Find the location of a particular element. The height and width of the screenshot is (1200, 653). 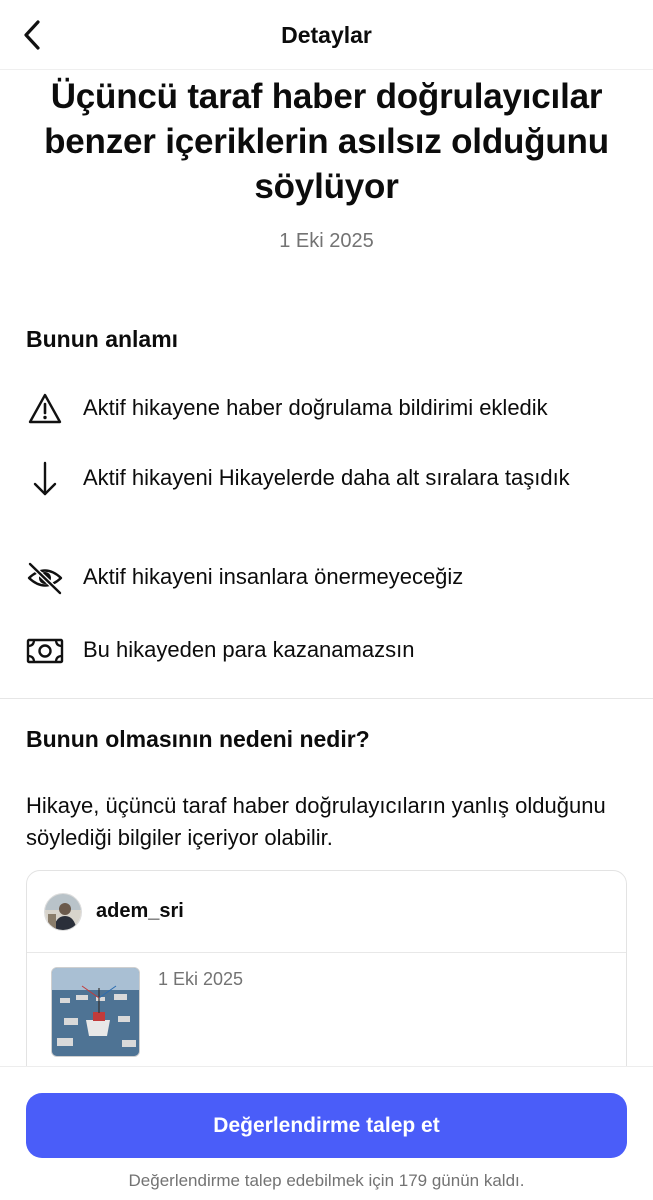

warning-triangle-icon is located at coordinates (45, 409).